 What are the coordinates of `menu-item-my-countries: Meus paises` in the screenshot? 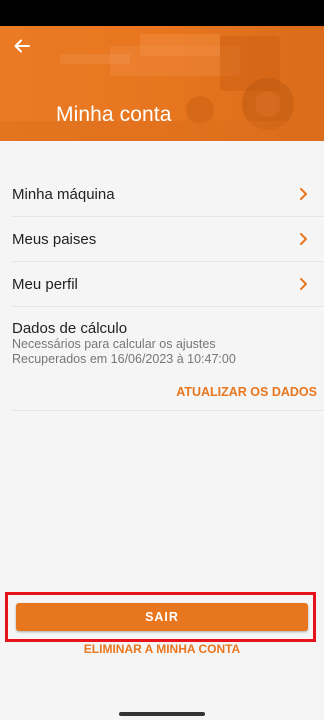 It's located at (168, 239).